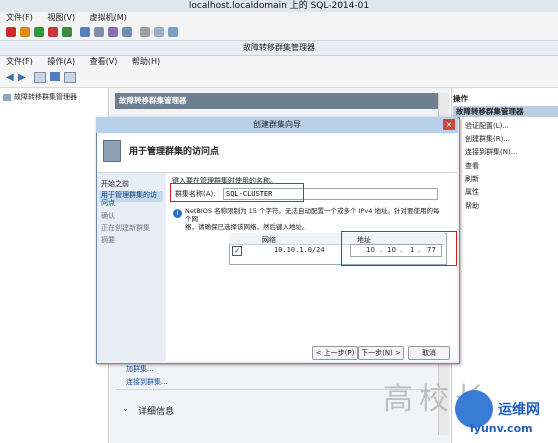  I want to click on actions-toggle-icon, so click(70, 77).